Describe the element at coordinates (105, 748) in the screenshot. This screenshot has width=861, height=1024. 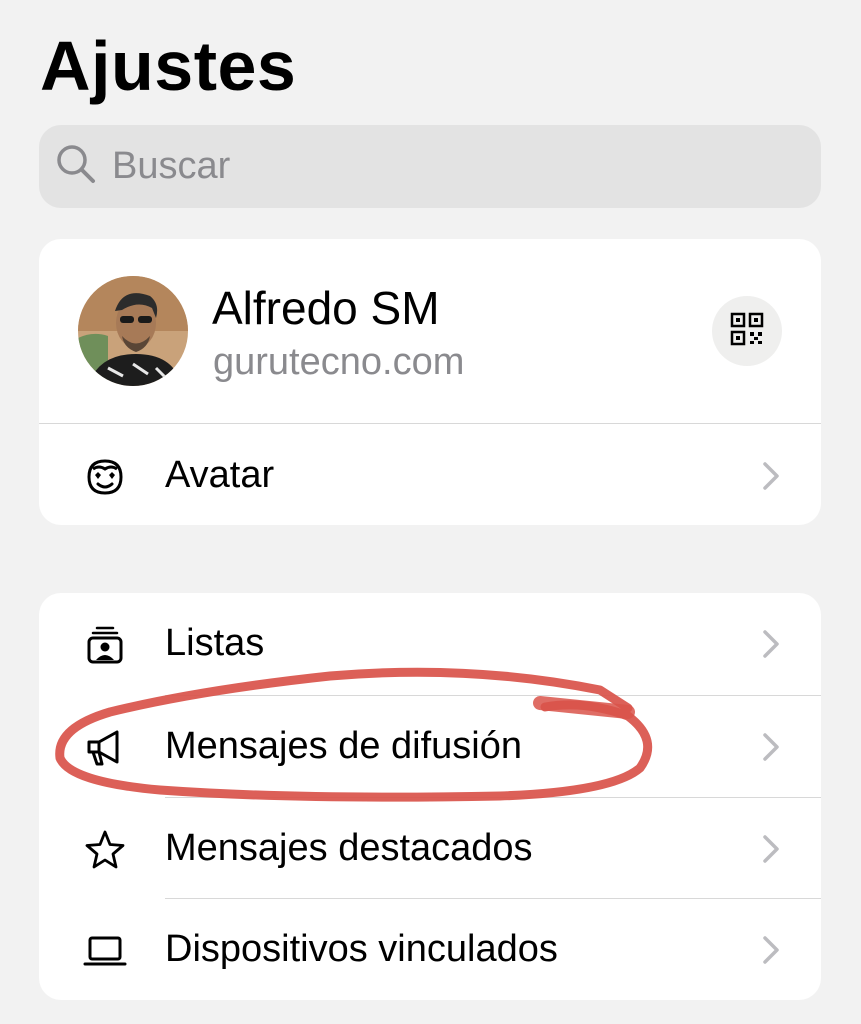
I see `megaphone-icon` at that location.